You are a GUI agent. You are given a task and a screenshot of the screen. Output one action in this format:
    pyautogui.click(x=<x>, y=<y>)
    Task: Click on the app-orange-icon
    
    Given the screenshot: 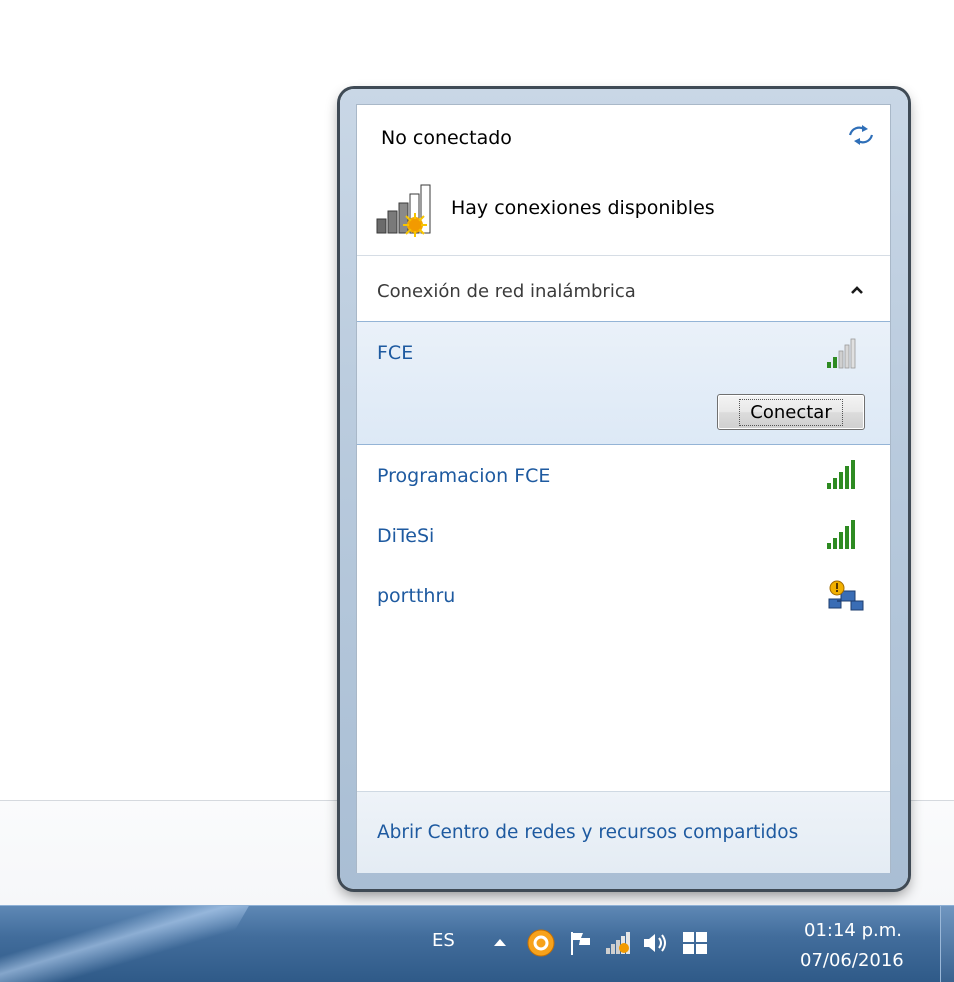 What is the action you would take?
    pyautogui.click(x=541, y=943)
    